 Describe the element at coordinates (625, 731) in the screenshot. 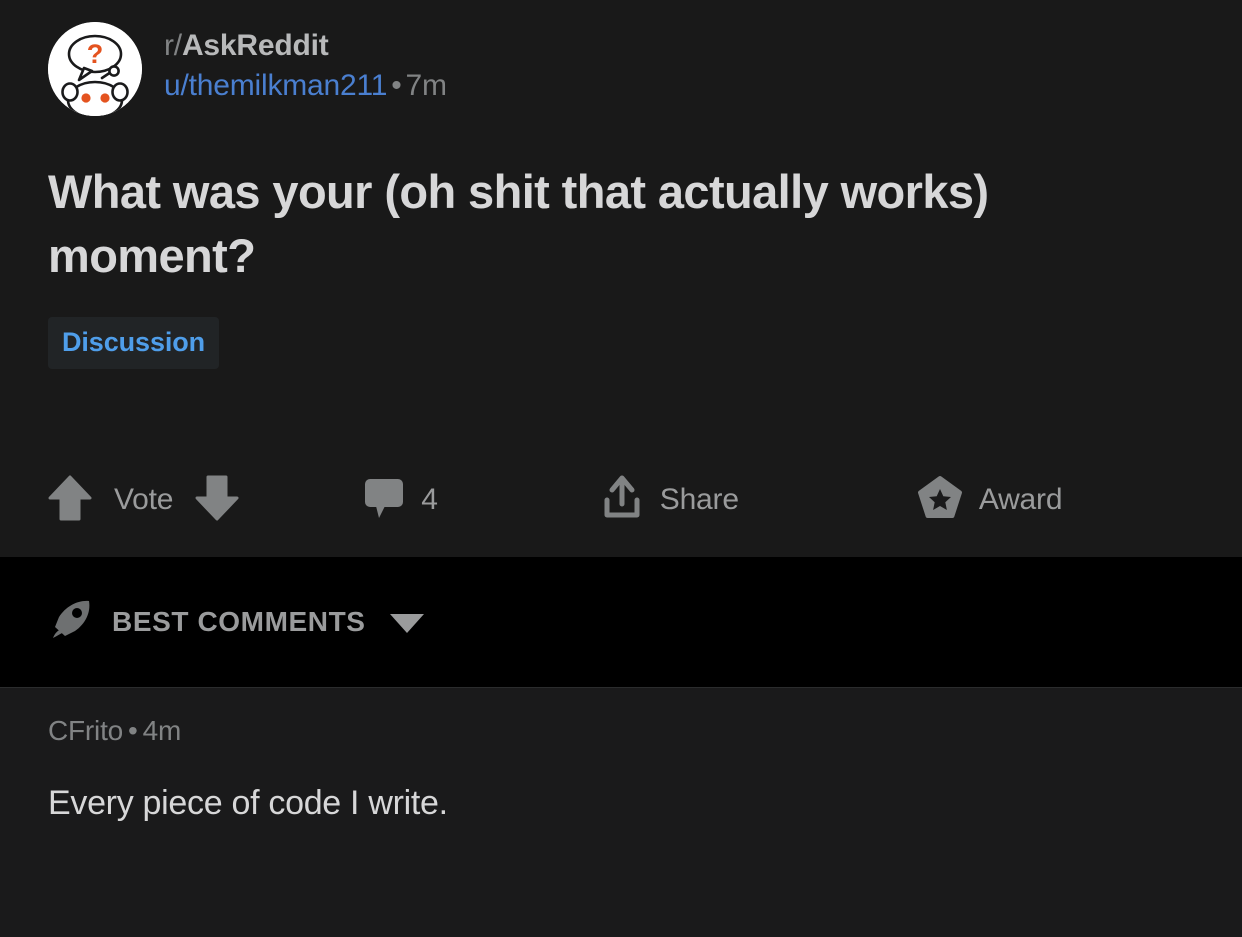

I see `comment-meta: CFrito • 4m` at that location.